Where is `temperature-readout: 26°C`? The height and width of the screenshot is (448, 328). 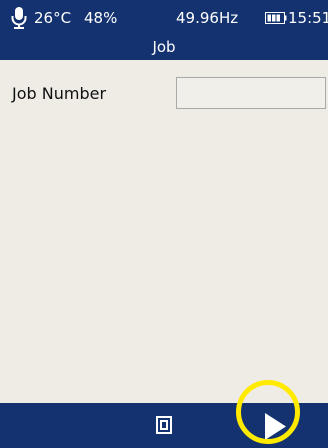 temperature-readout: 26°C is located at coordinates (53, 18).